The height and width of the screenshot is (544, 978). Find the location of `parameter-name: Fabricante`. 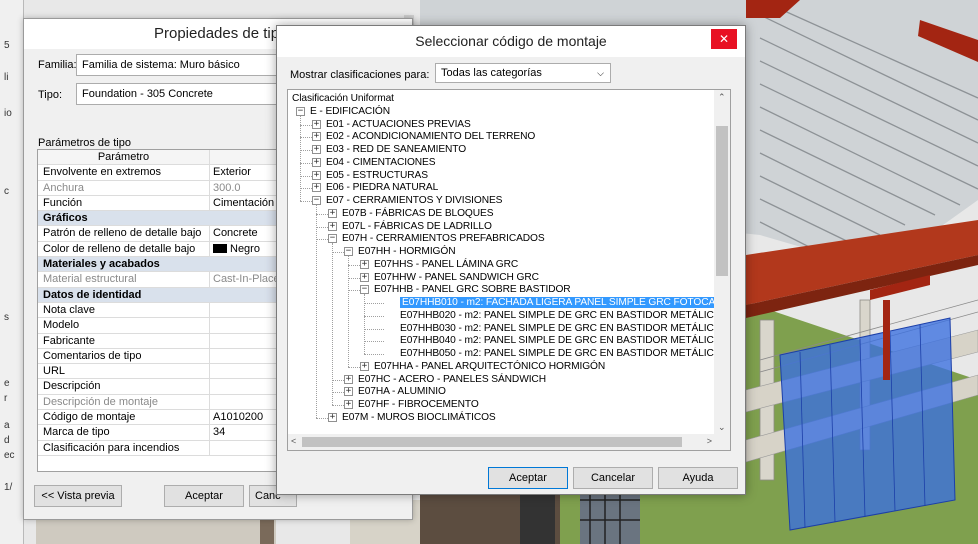

parameter-name: Fabricante is located at coordinates (124, 340).